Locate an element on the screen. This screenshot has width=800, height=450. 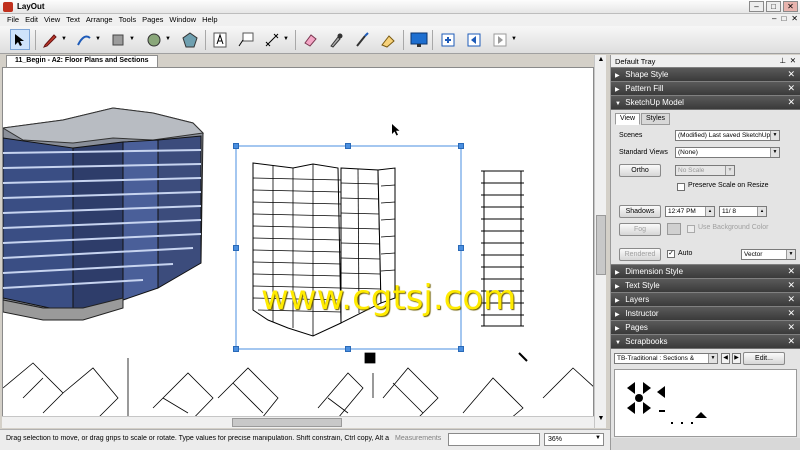
resize-handle-bottom is located at coordinates (348, 349).